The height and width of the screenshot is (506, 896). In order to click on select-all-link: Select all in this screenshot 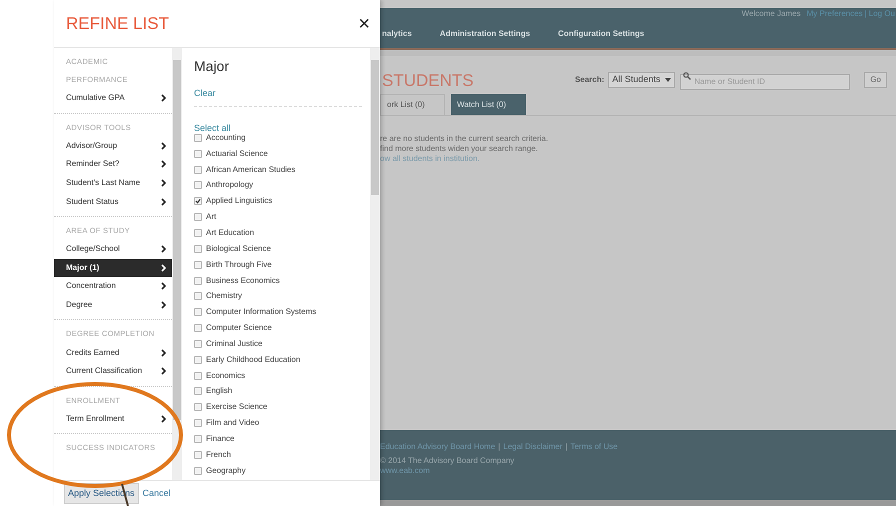, I will do `click(212, 128)`.